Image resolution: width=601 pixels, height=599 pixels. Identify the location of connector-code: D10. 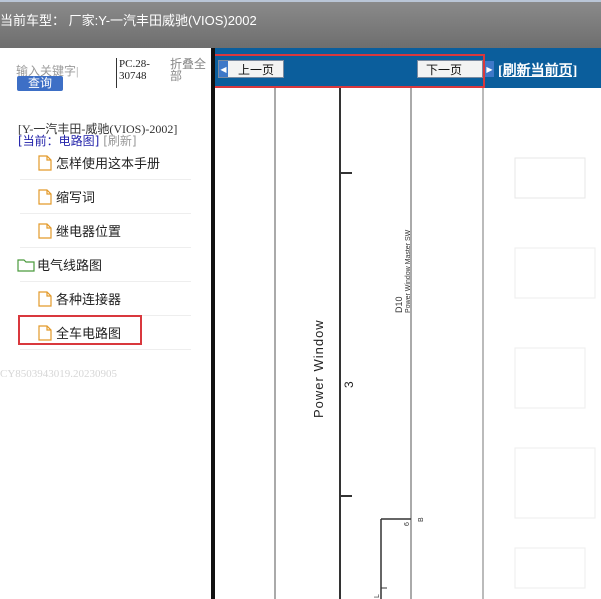
(399, 304).